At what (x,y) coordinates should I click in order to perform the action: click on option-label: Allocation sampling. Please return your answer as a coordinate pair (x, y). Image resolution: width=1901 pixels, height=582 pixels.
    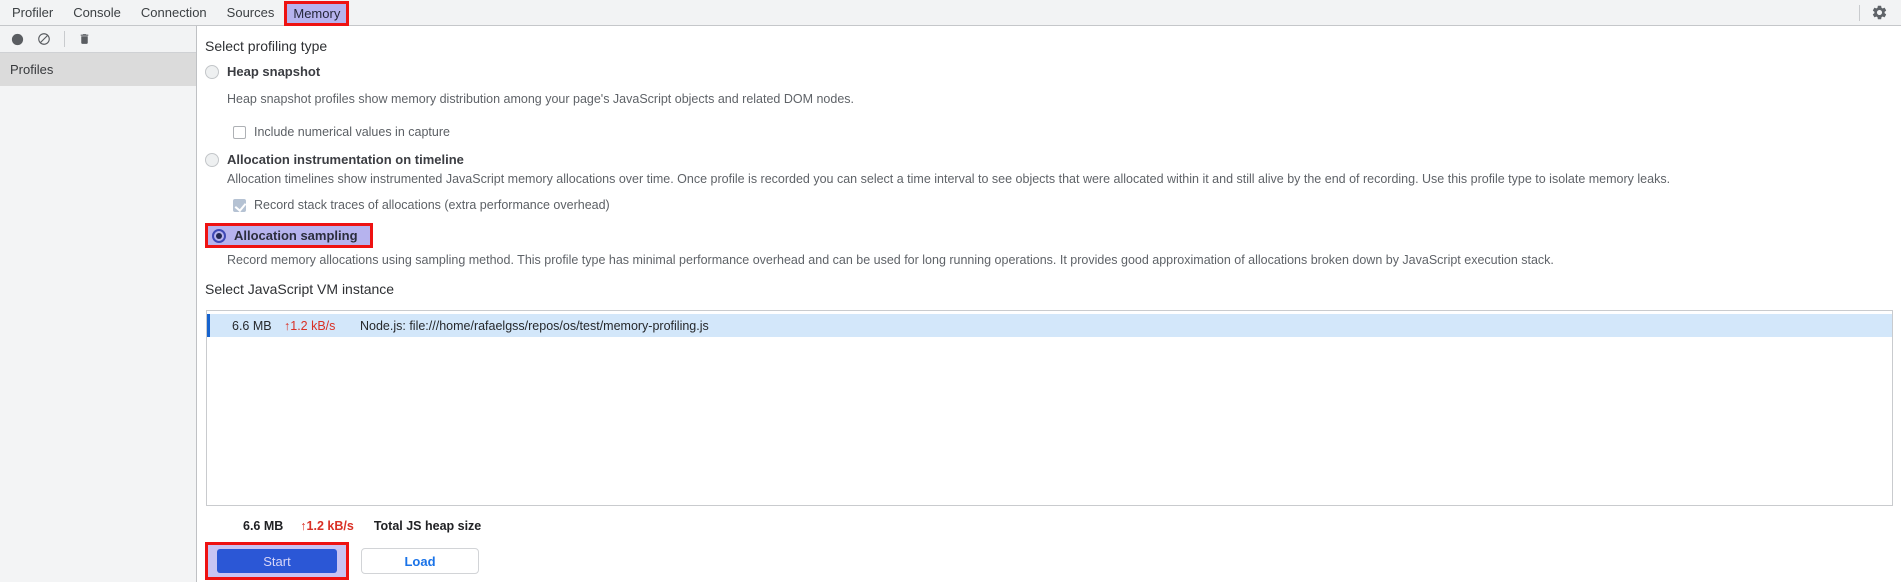
    Looking at the image, I should click on (296, 235).